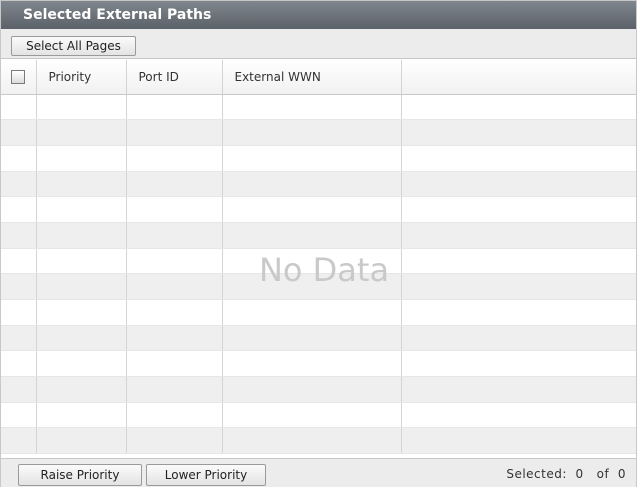 This screenshot has width=637, height=487. What do you see at coordinates (174, 77) in the screenshot?
I see `column-header-port-id: Port ID` at bounding box center [174, 77].